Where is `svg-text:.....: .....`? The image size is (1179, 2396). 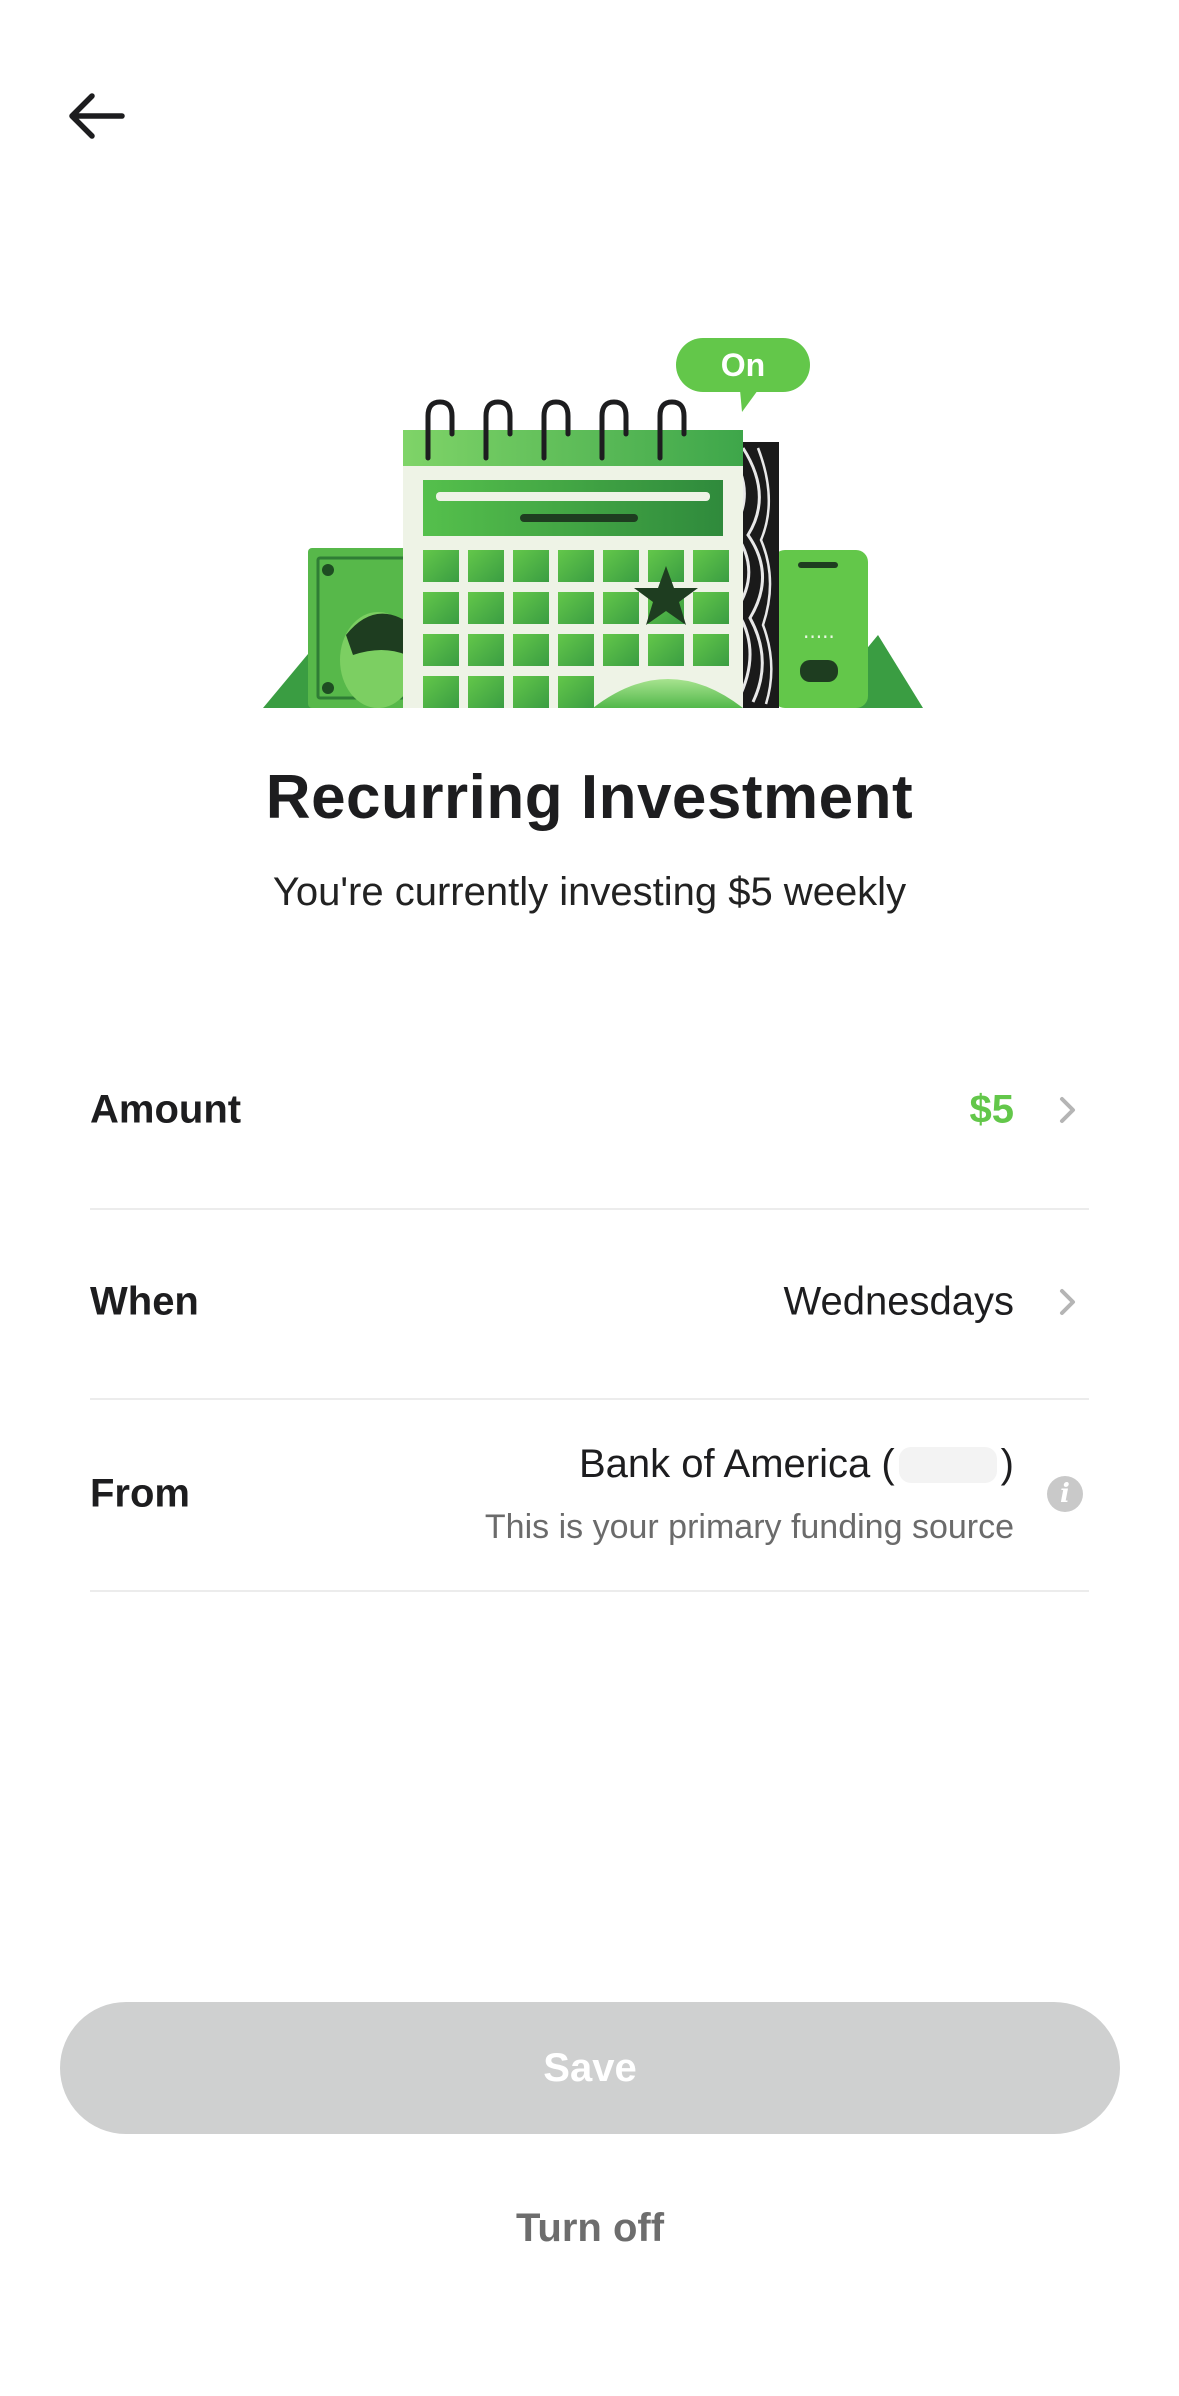
svg-text:.....: ..... is located at coordinates (819, 631).